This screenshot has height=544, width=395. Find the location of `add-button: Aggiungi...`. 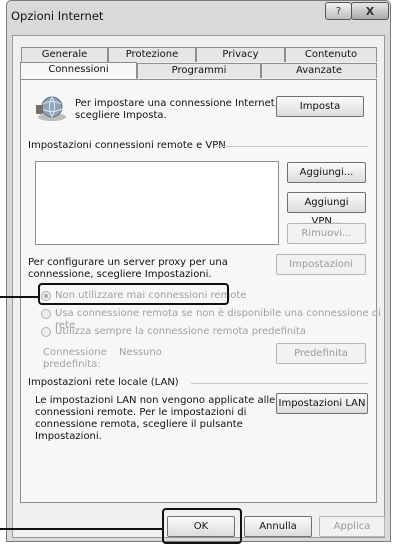

add-button: Aggiungi... is located at coordinates (326, 172).